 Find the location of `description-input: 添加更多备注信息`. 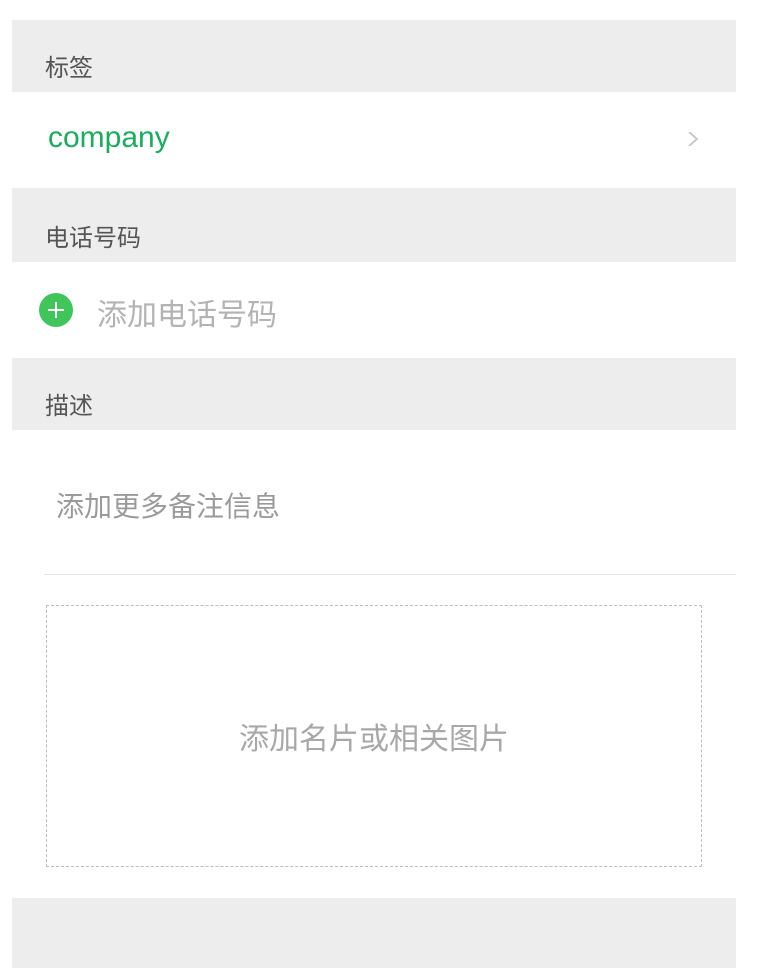

description-input: 添加更多备注信息 is located at coordinates (374, 502).